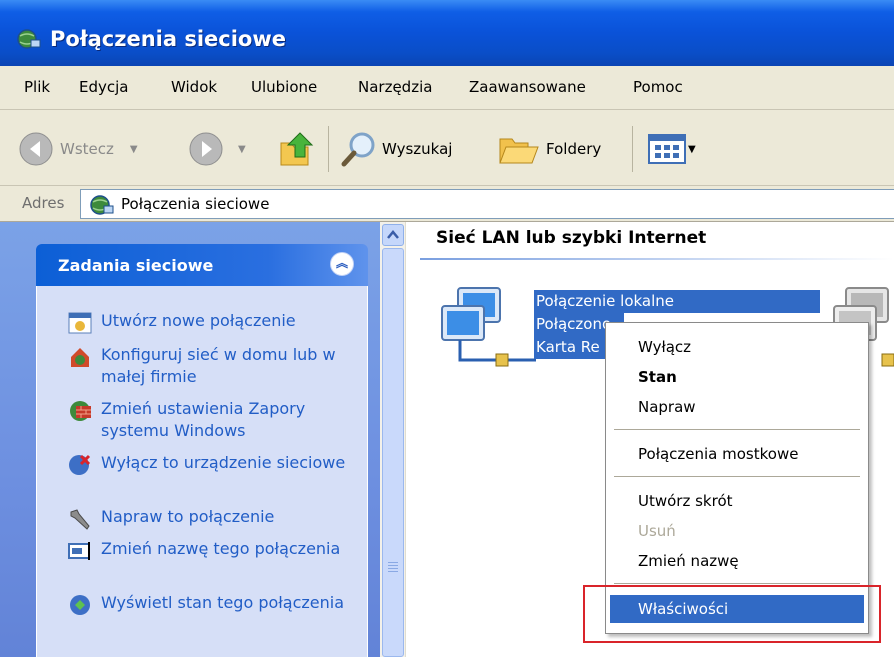 The height and width of the screenshot is (657, 894). I want to click on network-tasks-header: Zadania sieciowe ︽, so click(202, 265).